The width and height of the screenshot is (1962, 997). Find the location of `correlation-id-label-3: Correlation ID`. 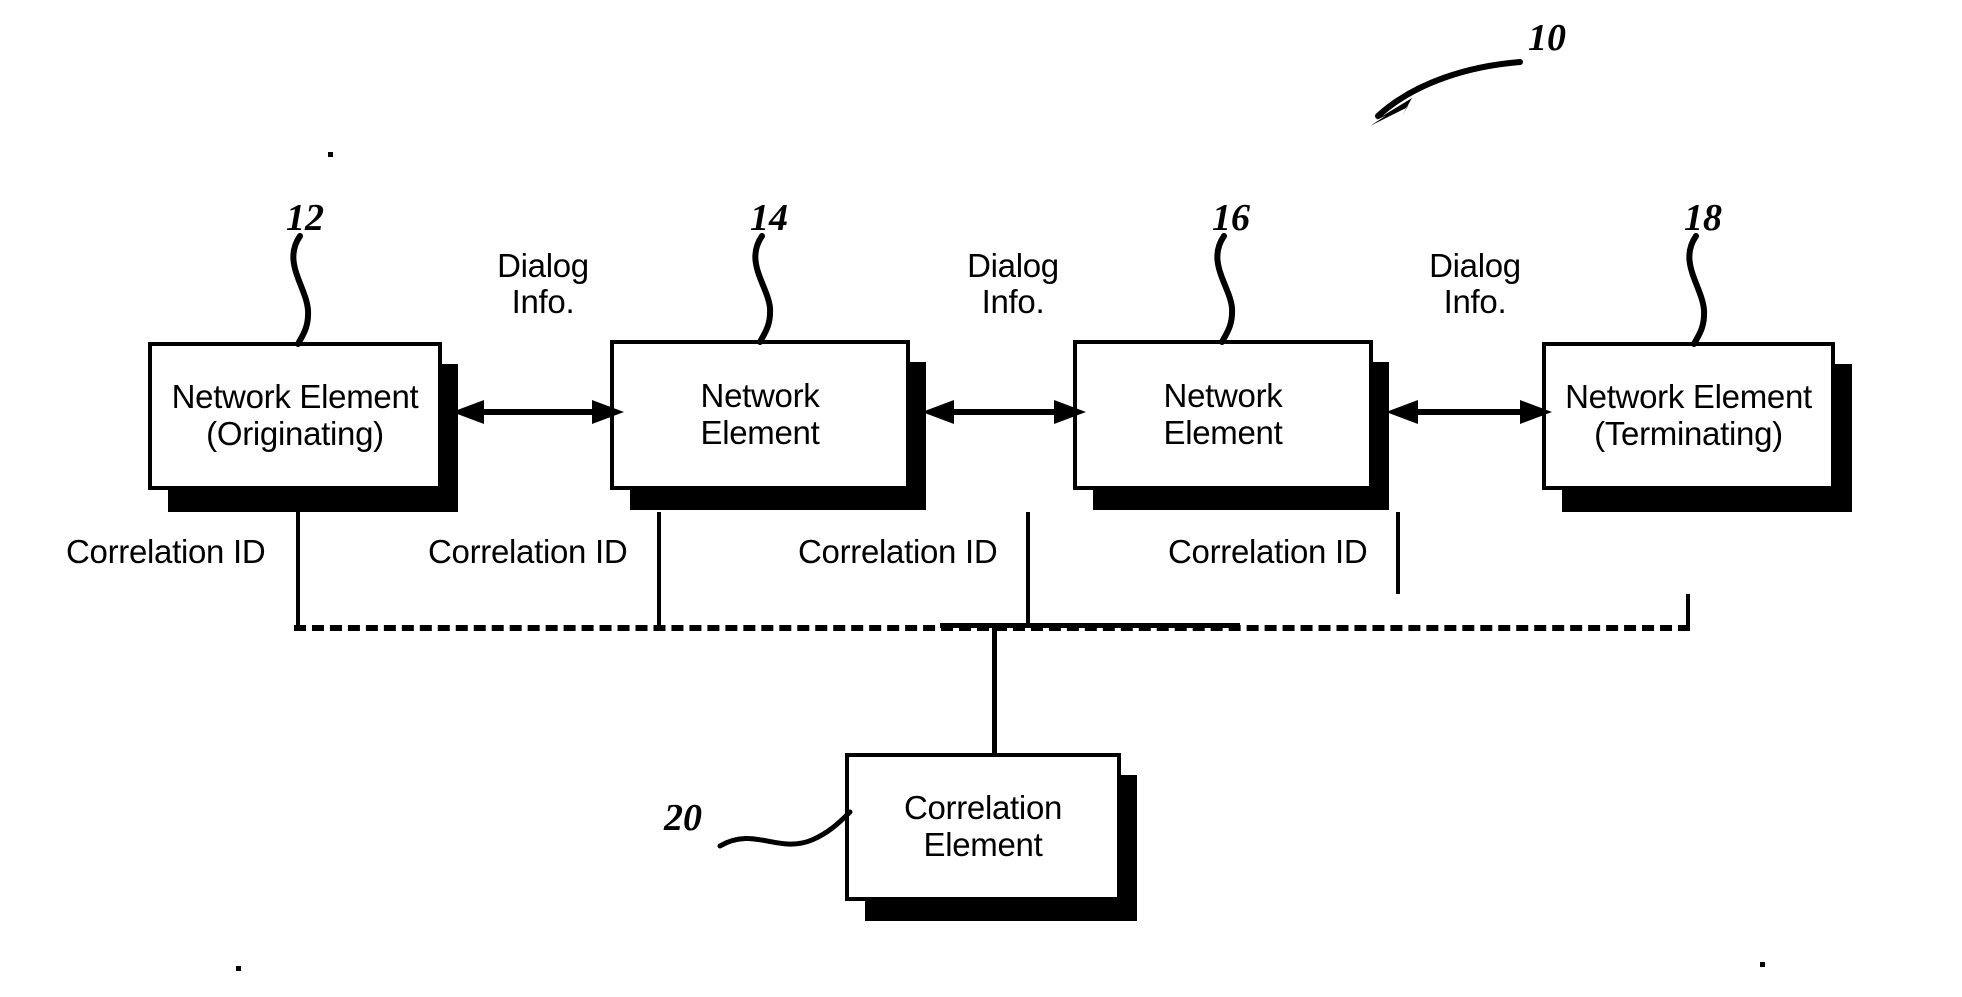

correlation-id-label-3: Correlation ID is located at coordinates (898, 551).